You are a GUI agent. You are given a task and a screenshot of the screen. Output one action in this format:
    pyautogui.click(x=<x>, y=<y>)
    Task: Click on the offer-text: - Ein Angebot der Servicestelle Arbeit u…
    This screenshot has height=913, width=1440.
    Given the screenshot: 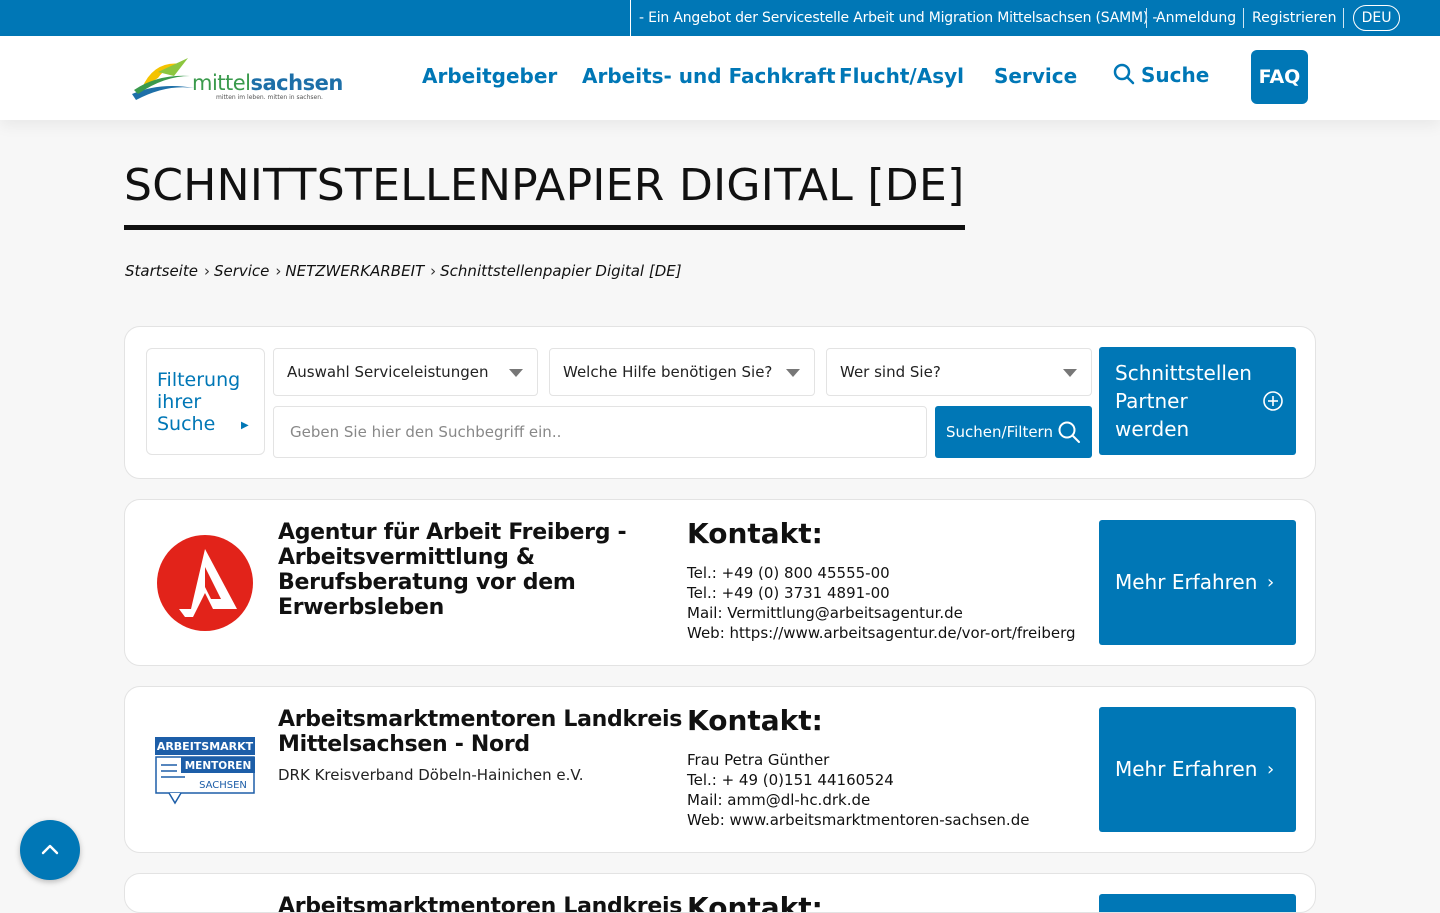 What is the action you would take?
    pyautogui.click(x=893, y=18)
    